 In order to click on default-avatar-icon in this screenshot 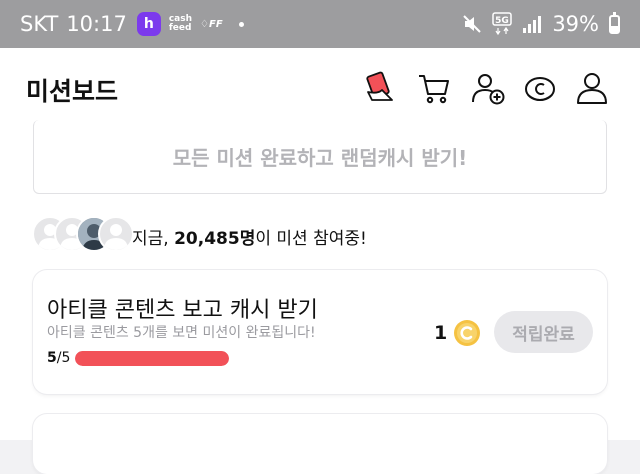, I will do `click(116, 237)`.